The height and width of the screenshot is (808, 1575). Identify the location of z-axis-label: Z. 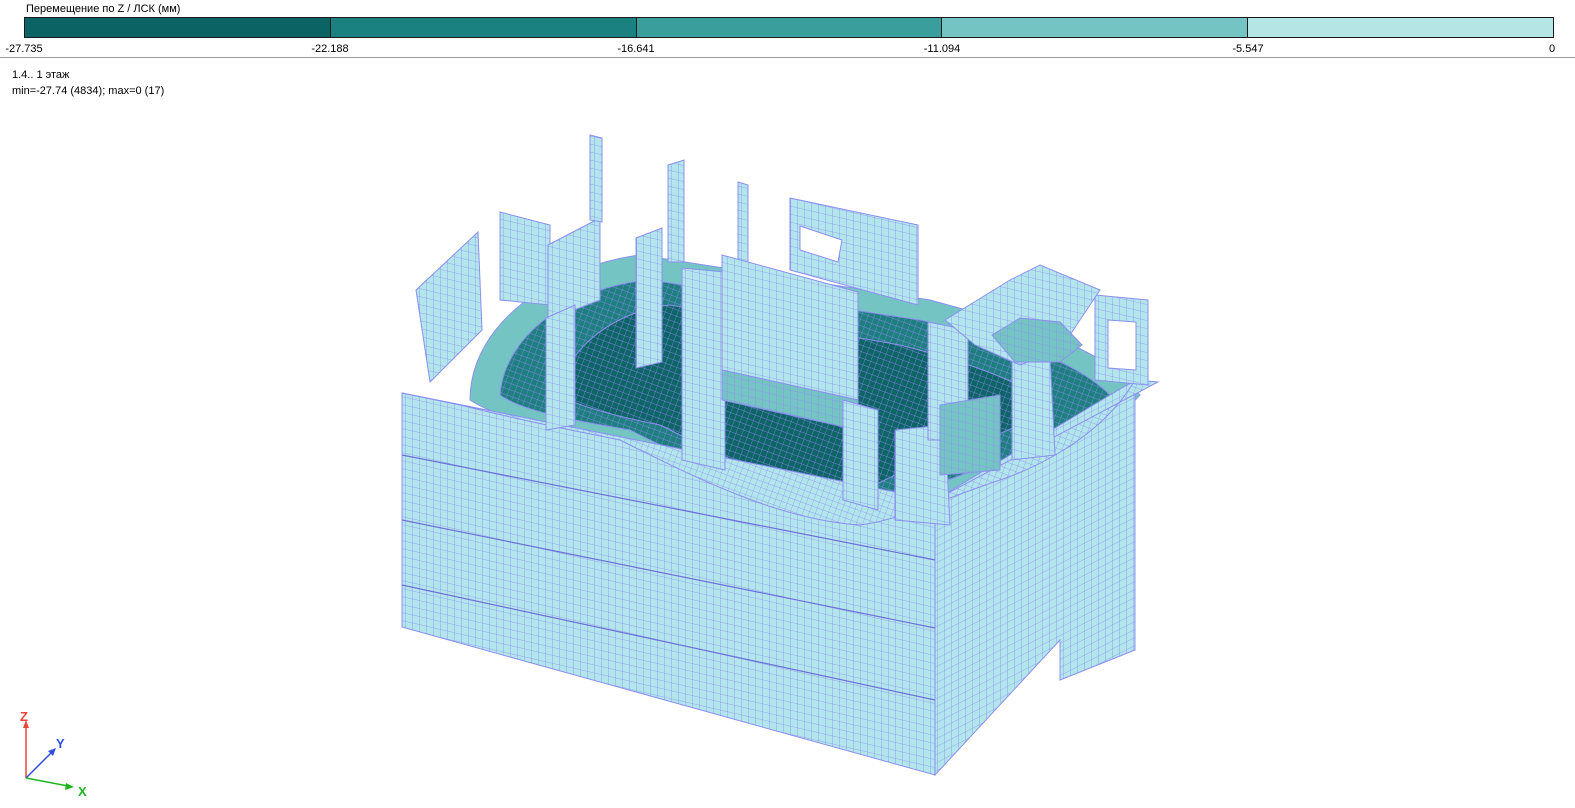
(24, 716).